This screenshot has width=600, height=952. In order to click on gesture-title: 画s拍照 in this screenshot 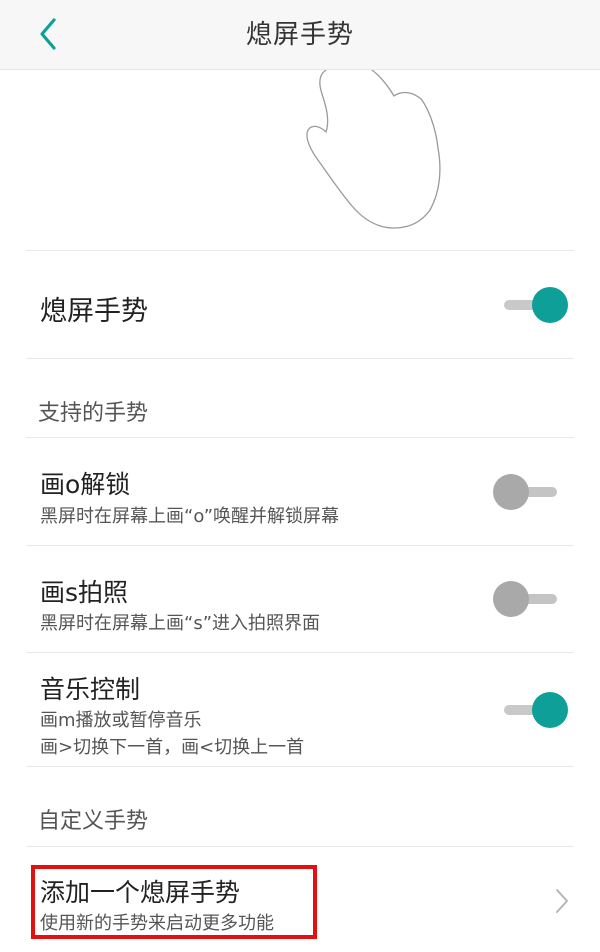, I will do `click(84, 592)`.